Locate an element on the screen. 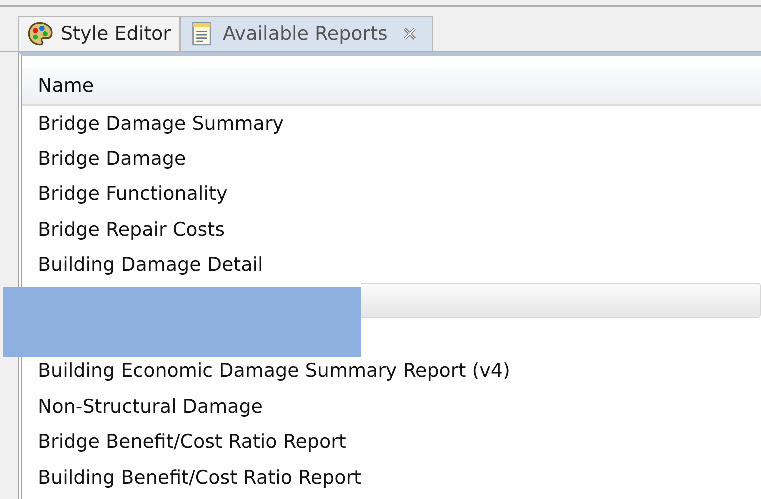 This screenshot has width=761, height=499. palette-icon is located at coordinates (40, 34).